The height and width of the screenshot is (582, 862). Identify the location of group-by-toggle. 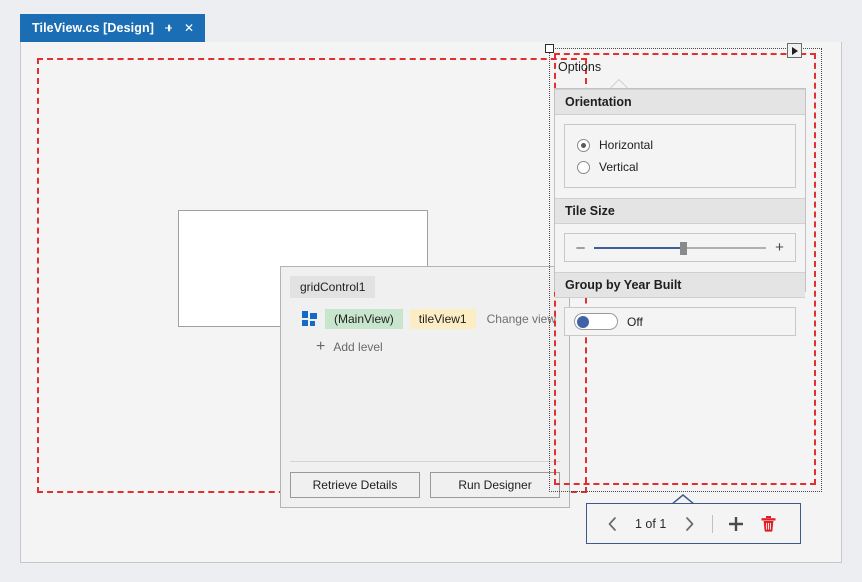
(596, 321).